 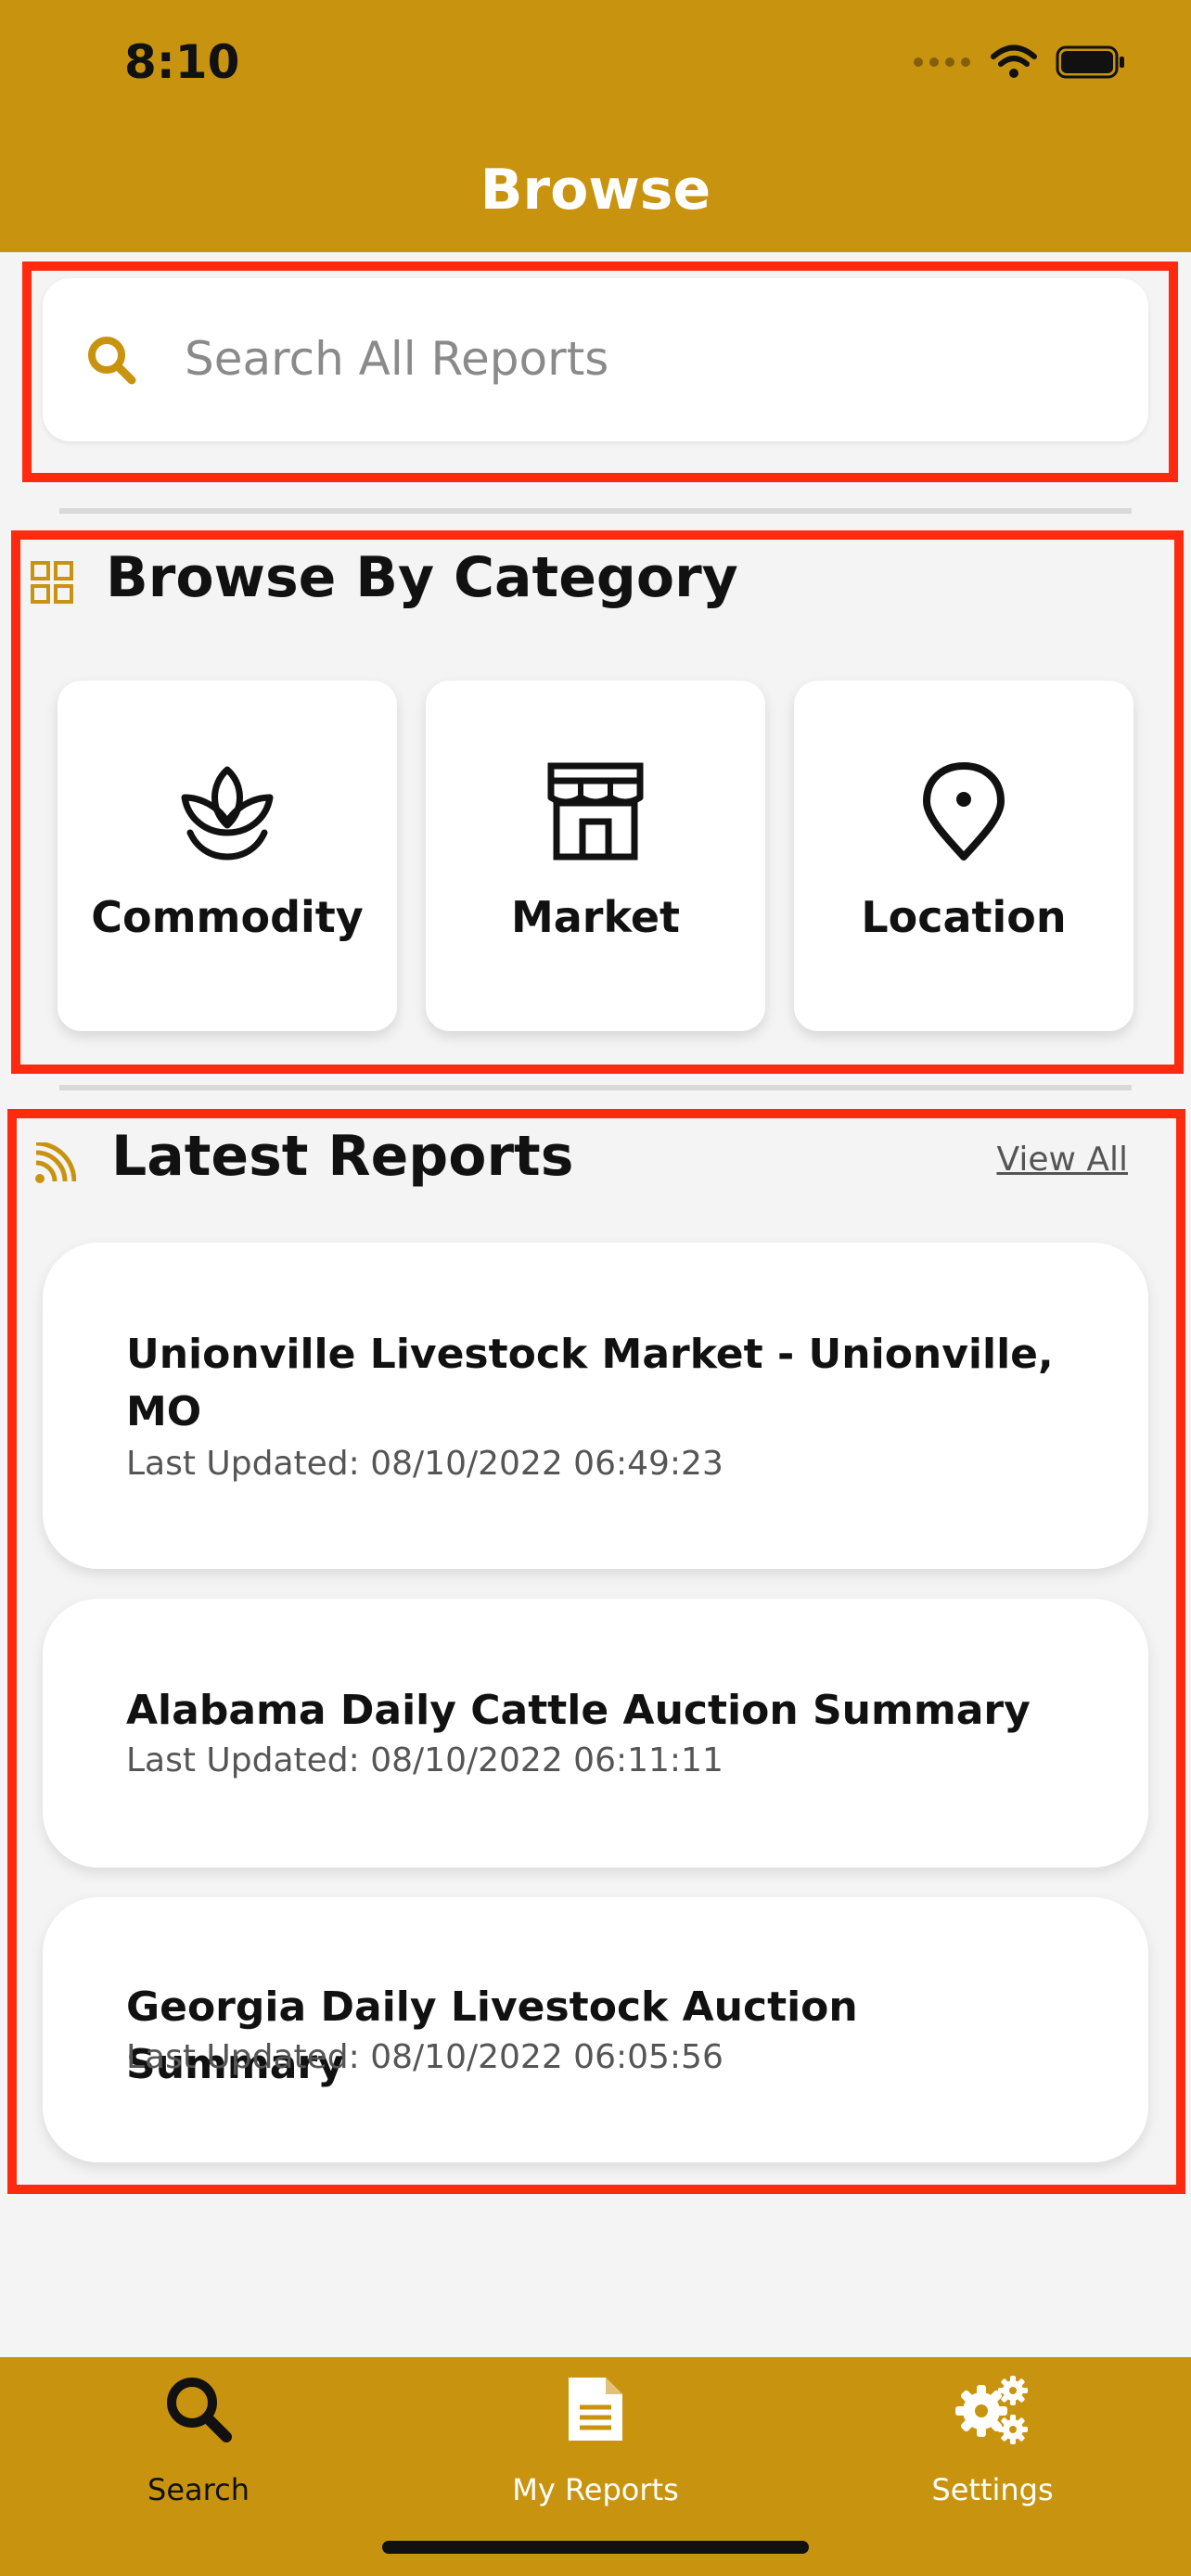 What do you see at coordinates (52, 582) in the screenshot?
I see `grid-icon` at bounding box center [52, 582].